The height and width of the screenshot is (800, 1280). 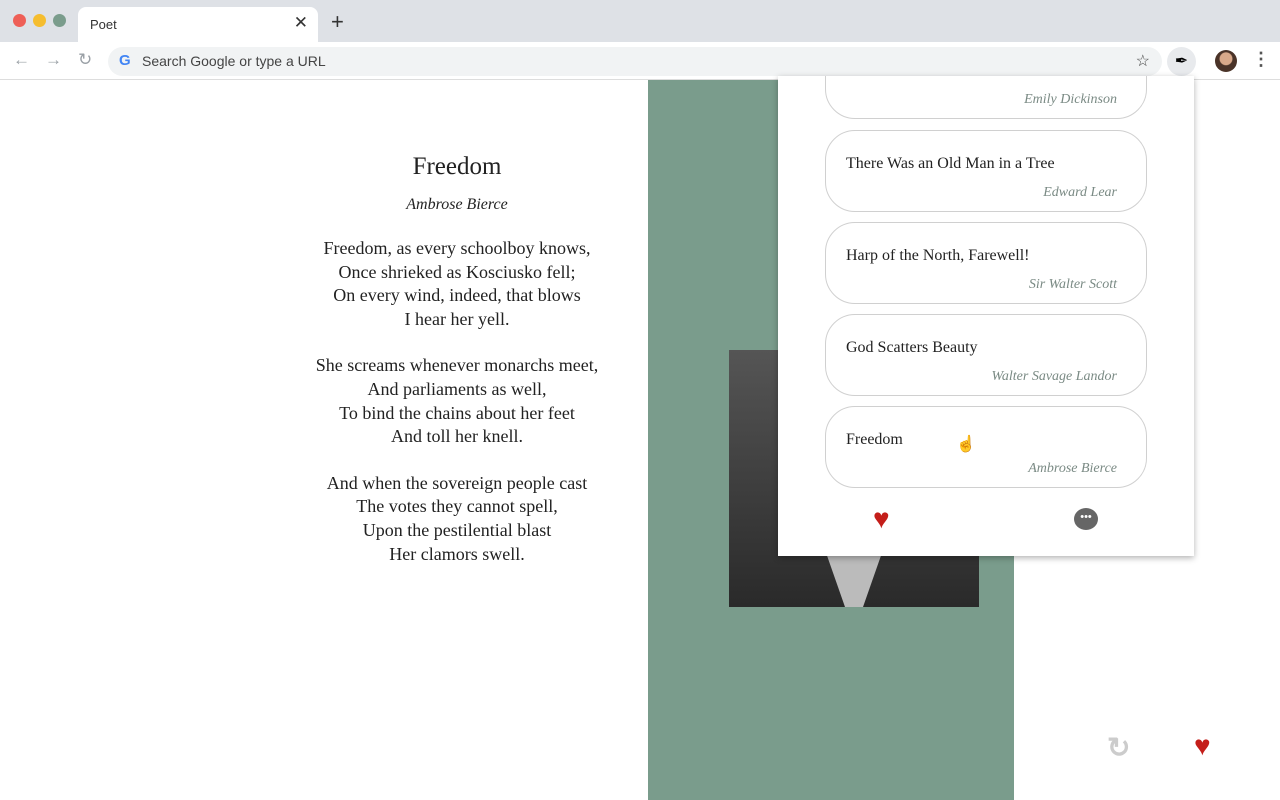 What do you see at coordinates (1054, 376) in the screenshot?
I see `card-author: Walter Savage Landor` at bounding box center [1054, 376].